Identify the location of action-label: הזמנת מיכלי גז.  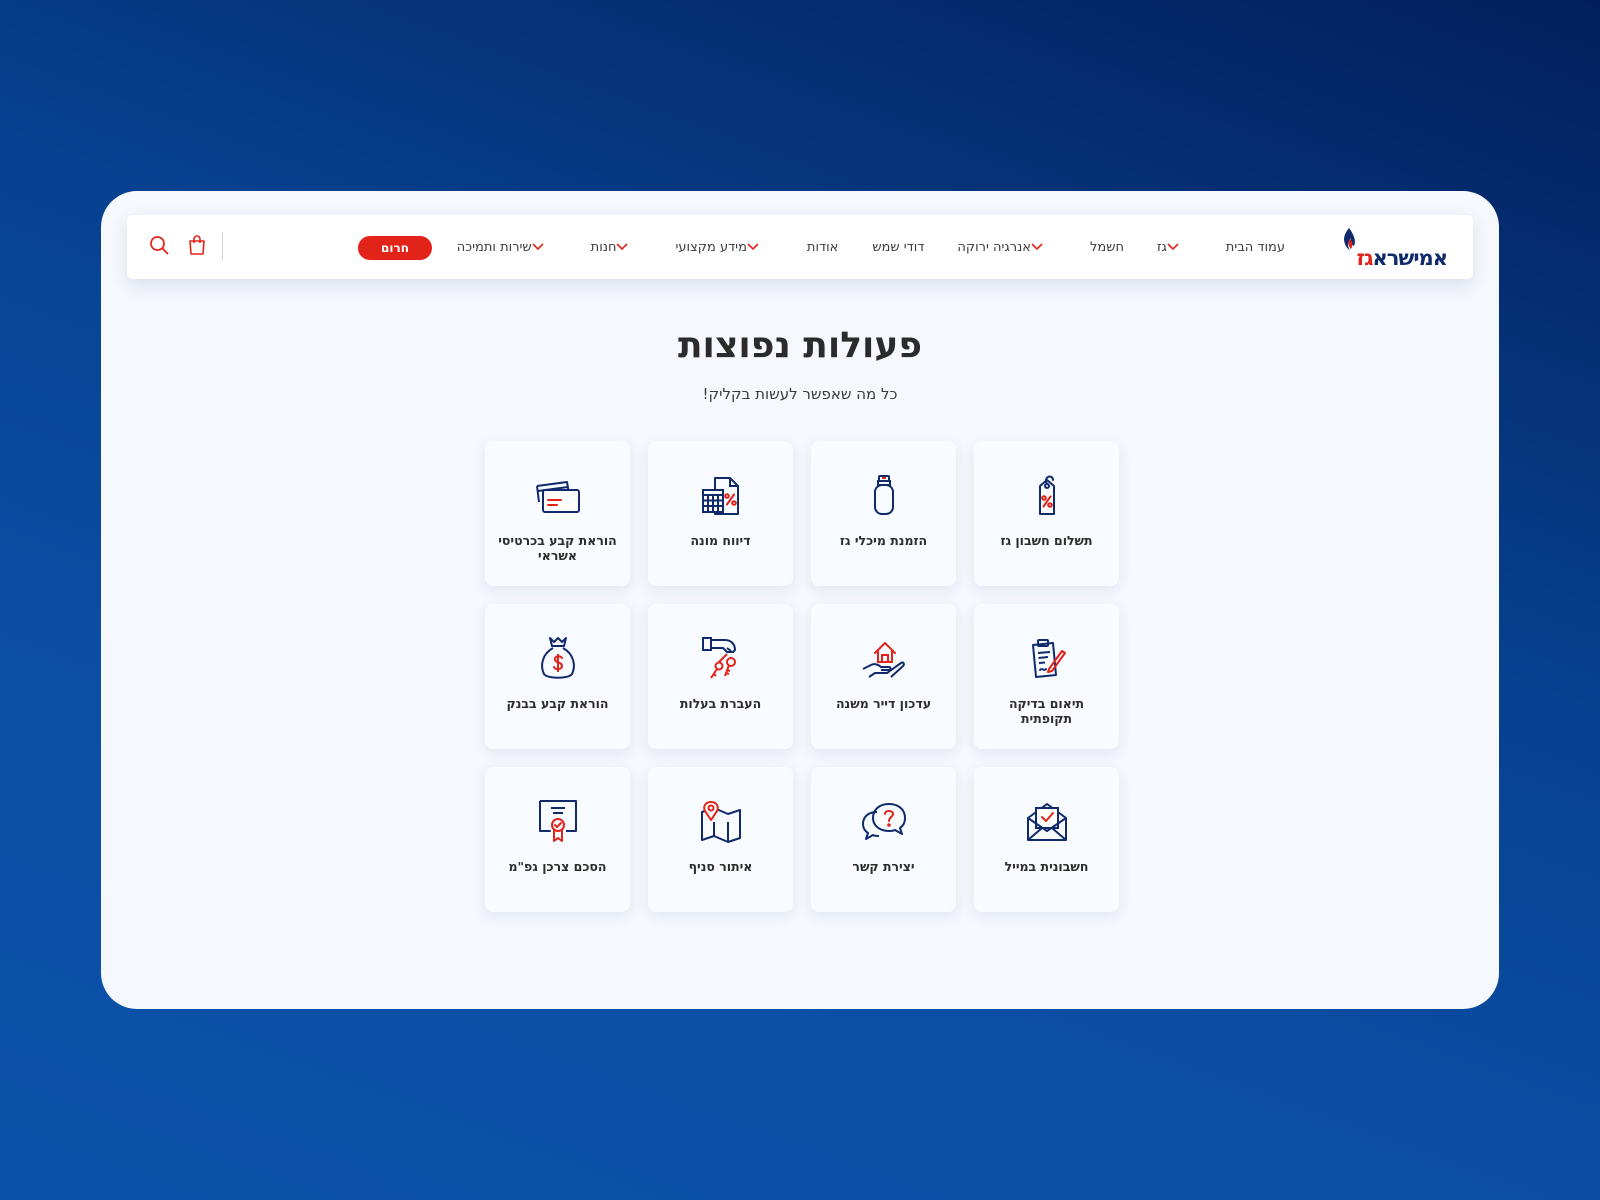
(883, 540).